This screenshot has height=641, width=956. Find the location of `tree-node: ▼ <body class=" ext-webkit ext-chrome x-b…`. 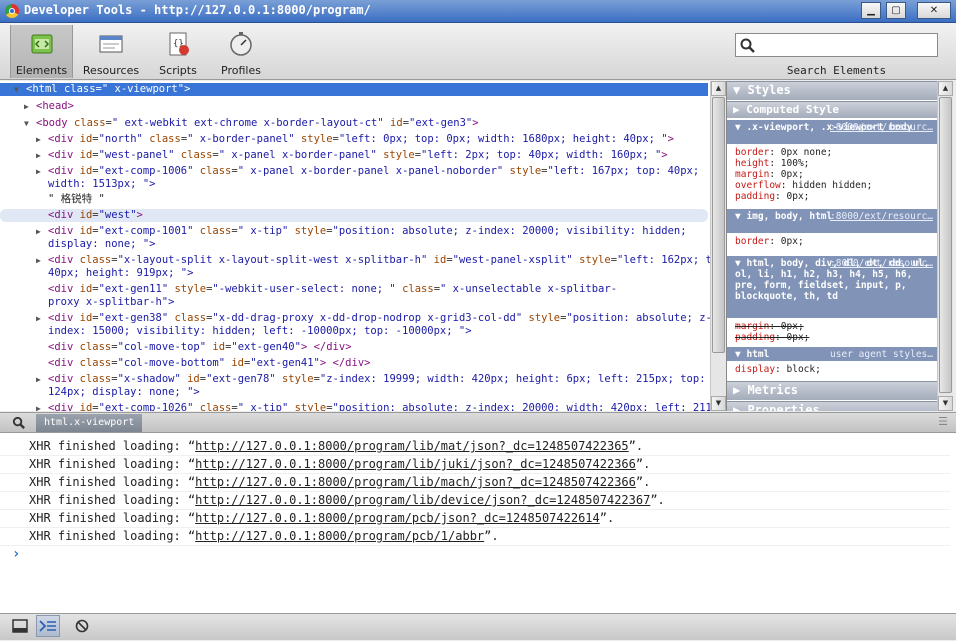

tree-node: ▼ <body class=" ext-webkit ext-chrome x-b… is located at coordinates (354, 123).